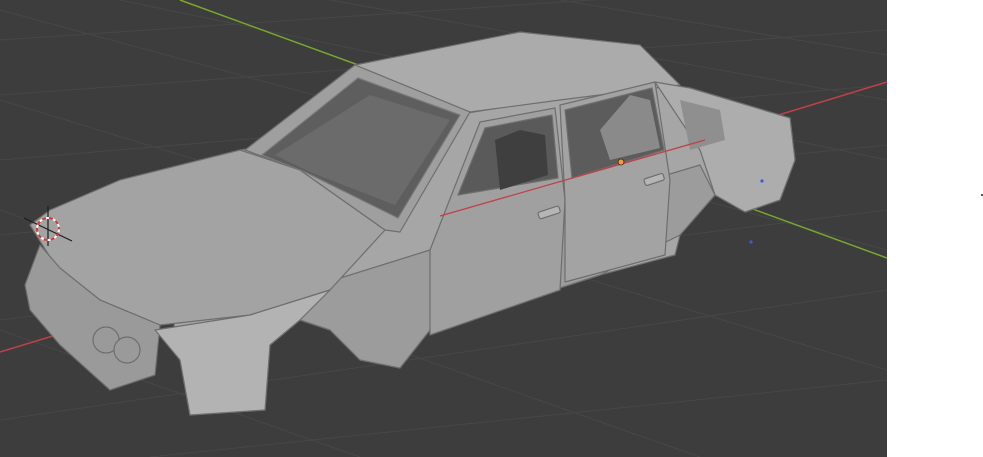 Image resolution: width=983 pixels, height=457 pixels. Describe the element at coordinates (621, 162) in the screenshot. I see `object-origin-icon` at that location.